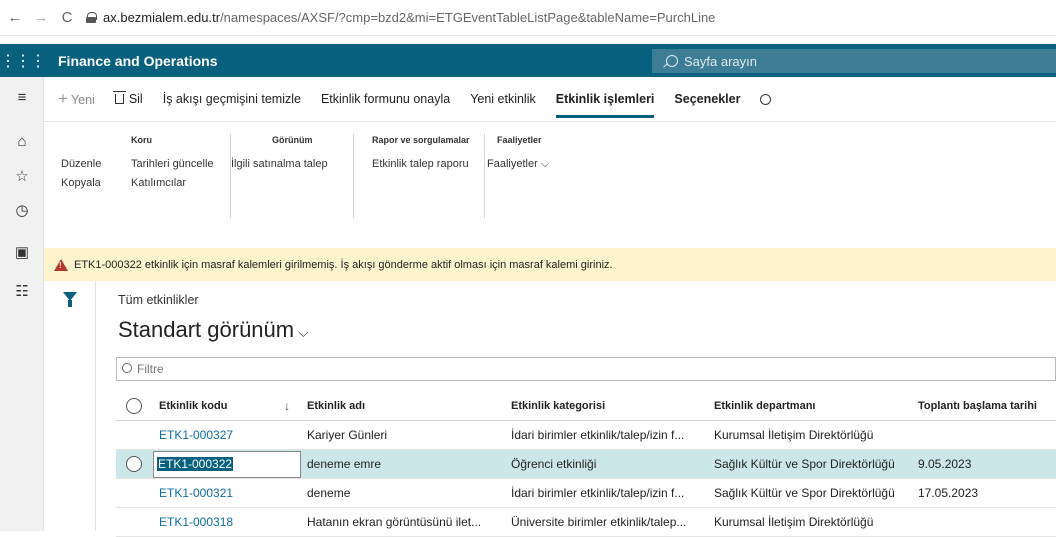  I want to click on new-event-button: Yeni etkinlik, so click(503, 99).